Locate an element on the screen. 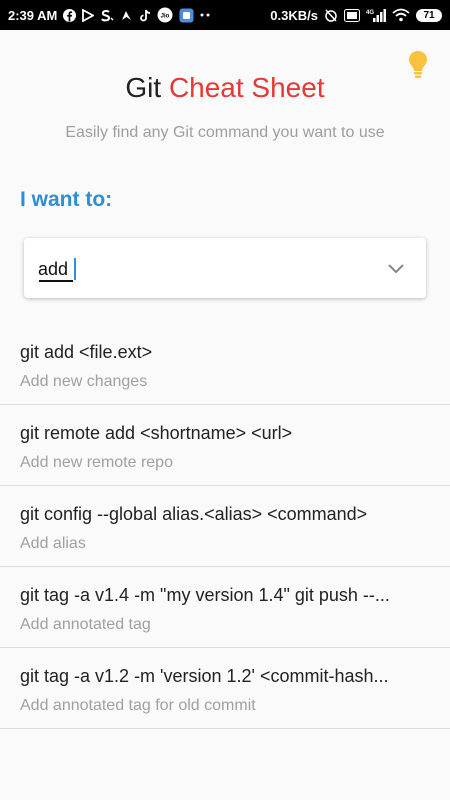  search-input is located at coordinates (198, 269).